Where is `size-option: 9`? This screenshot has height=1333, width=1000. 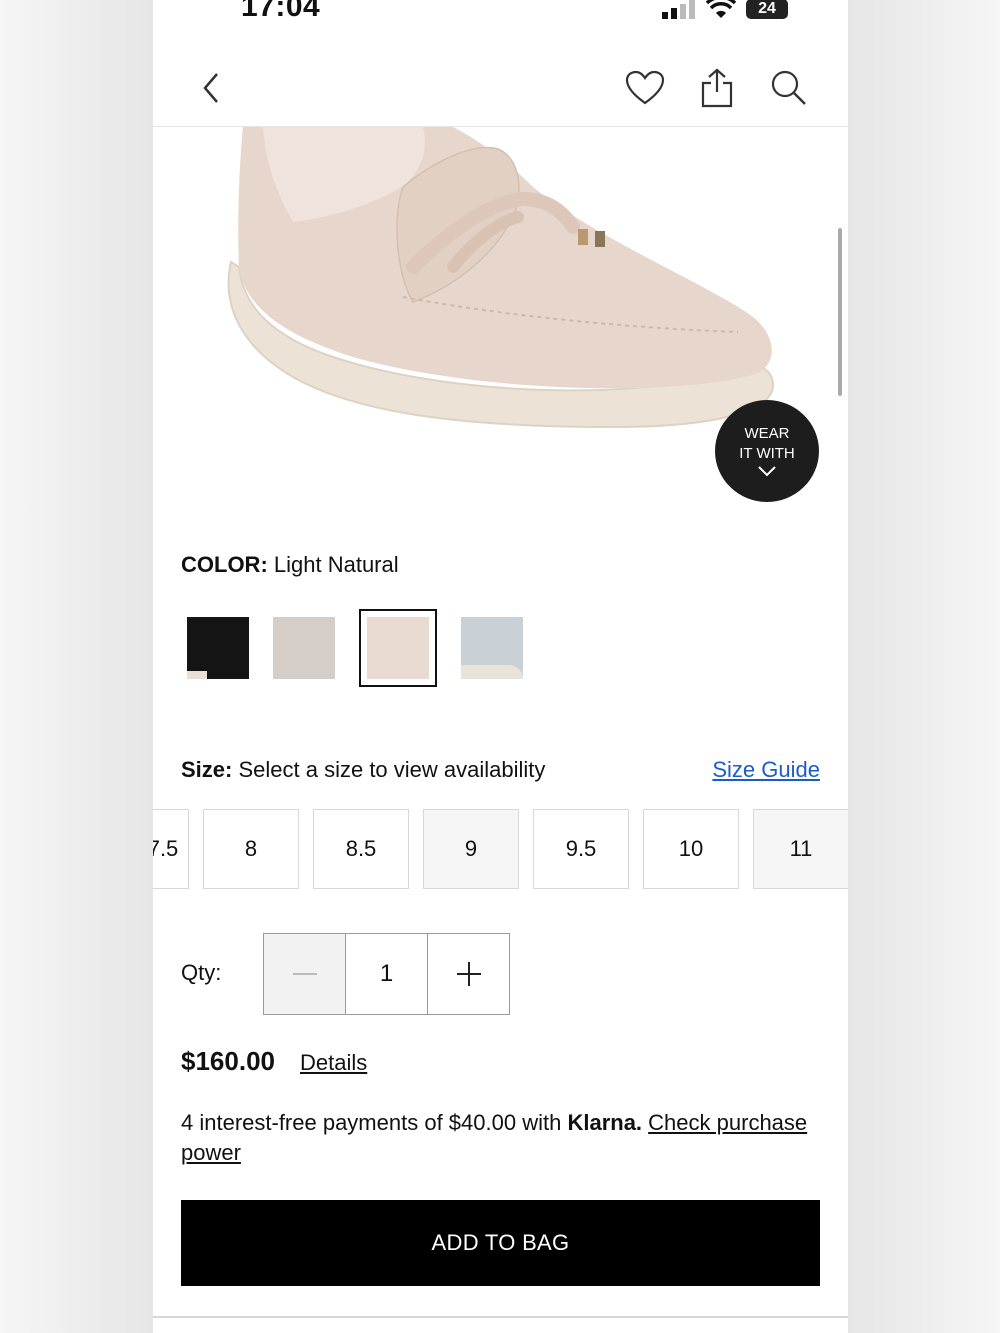
size-option: 9 is located at coordinates (471, 849).